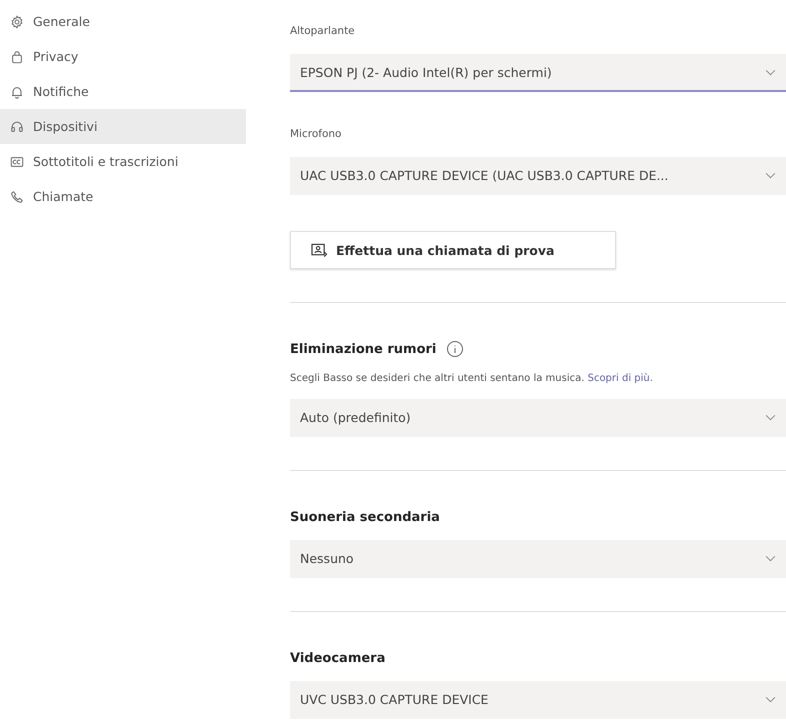 Image resolution: width=786 pixels, height=724 pixels. What do you see at coordinates (338, 658) in the screenshot?
I see `section-heading: Videocamera` at bounding box center [338, 658].